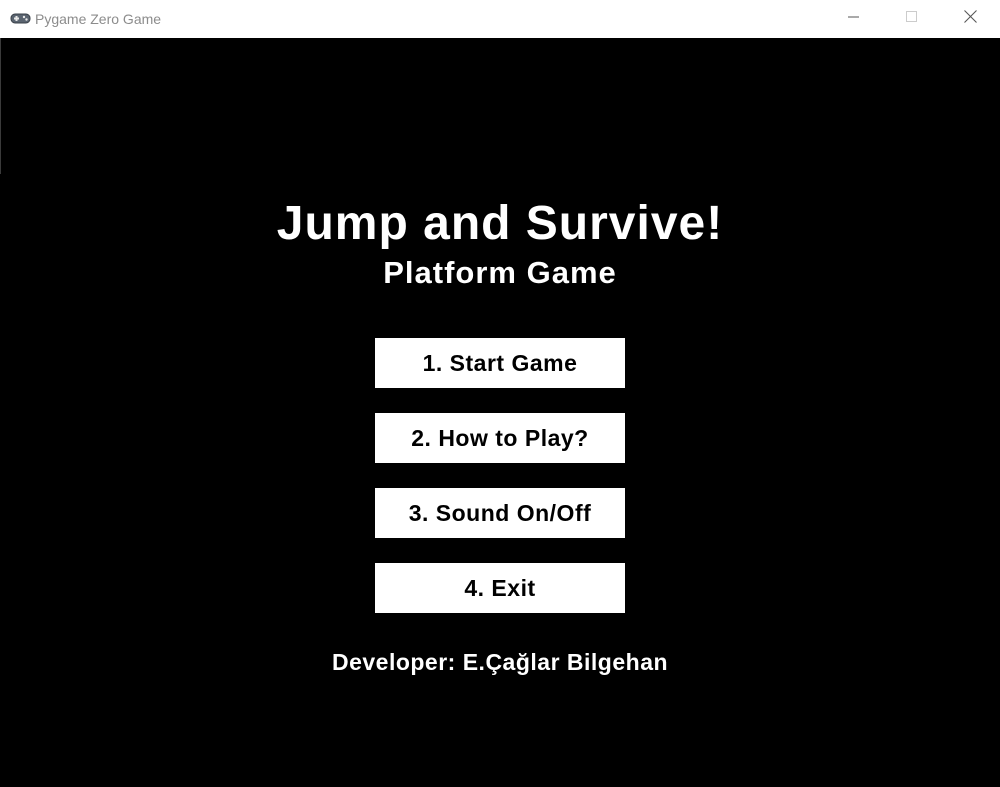  I want to click on gamepad-icon, so click(20, 18).